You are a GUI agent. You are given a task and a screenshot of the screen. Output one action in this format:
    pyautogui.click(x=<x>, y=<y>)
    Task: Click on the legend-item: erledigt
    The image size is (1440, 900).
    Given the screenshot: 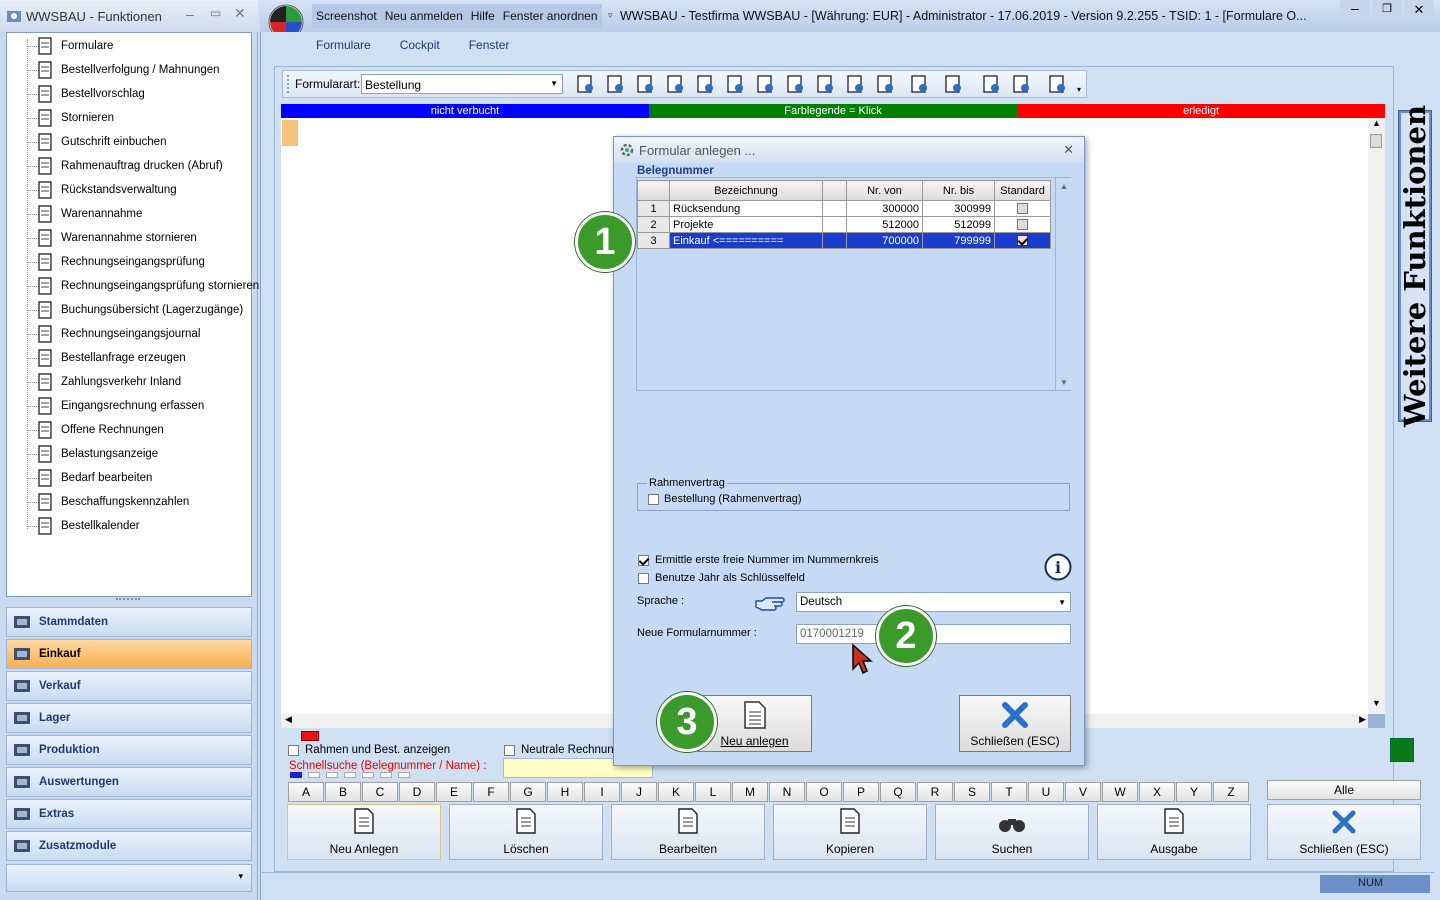 What is the action you would take?
    pyautogui.click(x=1201, y=111)
    